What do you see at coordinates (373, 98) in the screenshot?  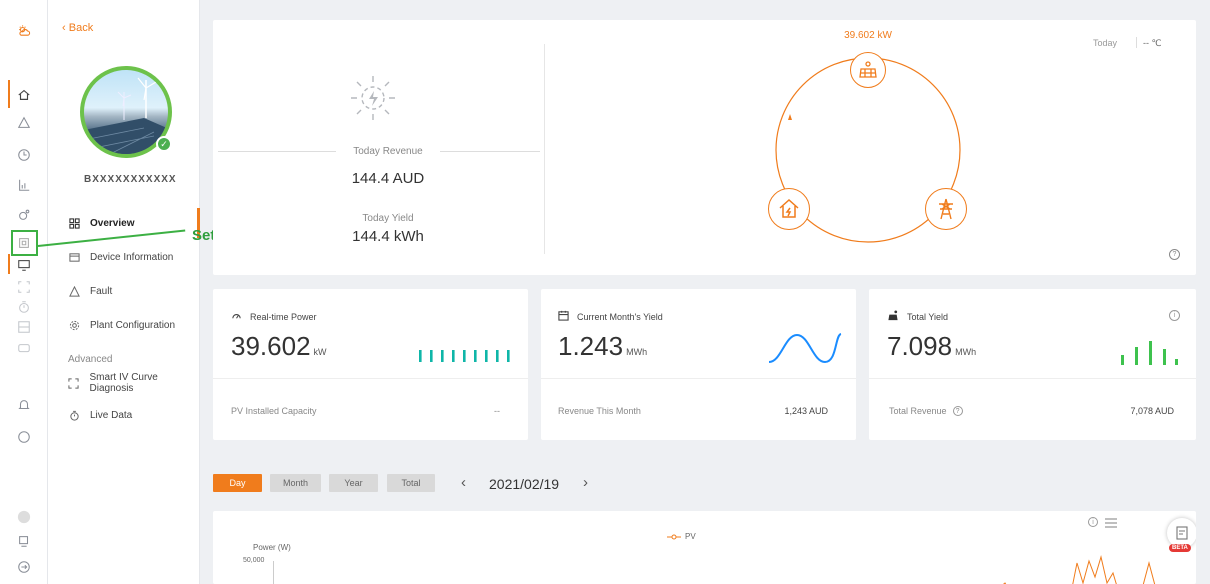 I see `revenue-sun-icon` at bounding box center [373, 98].